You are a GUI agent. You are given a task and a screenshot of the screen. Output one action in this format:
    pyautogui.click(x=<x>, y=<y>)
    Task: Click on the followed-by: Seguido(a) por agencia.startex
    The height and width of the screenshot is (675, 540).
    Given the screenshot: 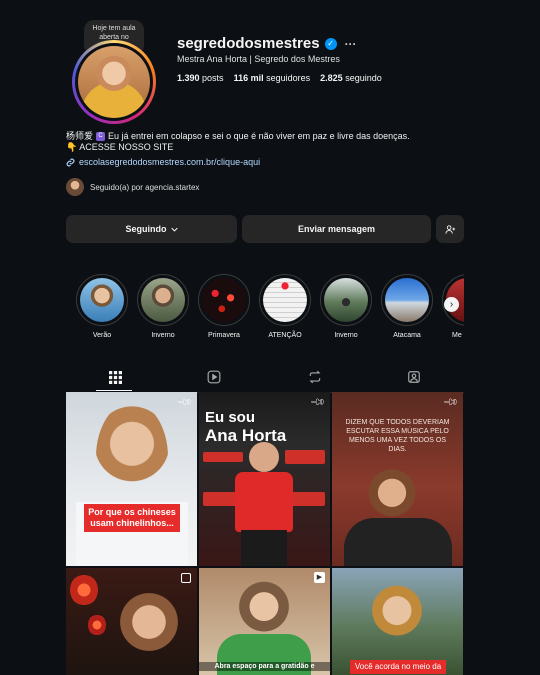 What is the action you would take?
    pyautogui.click(x=132, y=187)
    